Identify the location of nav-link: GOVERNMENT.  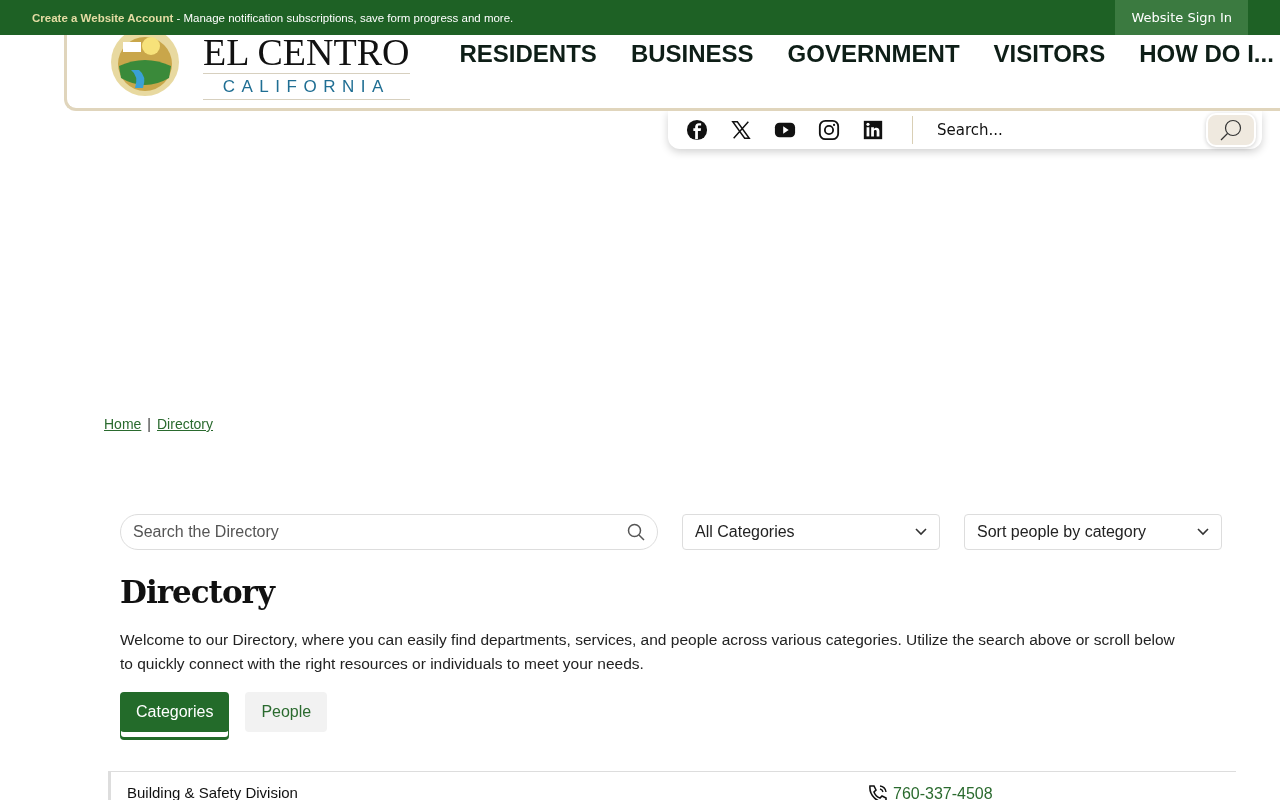
(873, 53).